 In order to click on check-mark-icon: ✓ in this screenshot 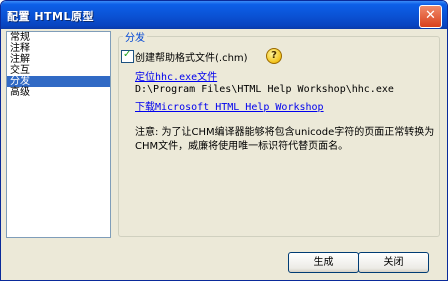, I will do `click(127, 54)`.